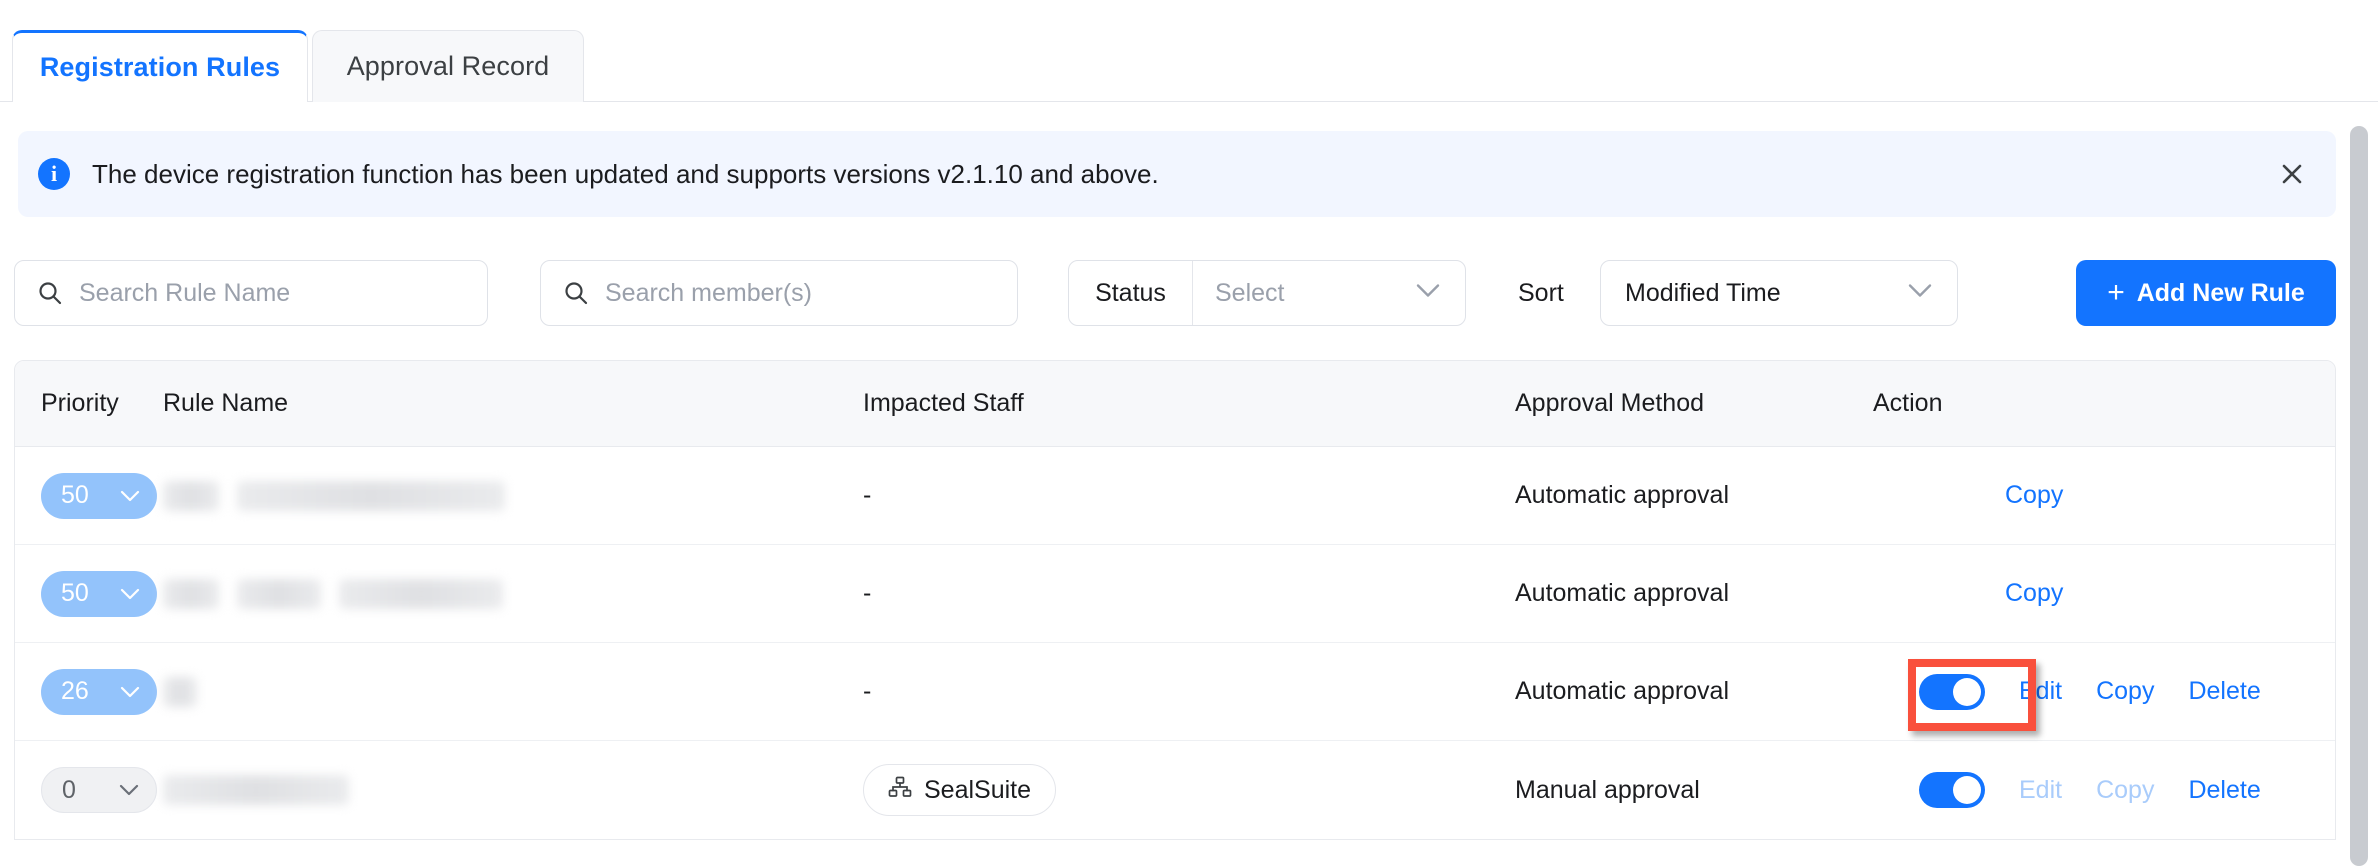  Describe the element at coordinates (708, 292) in the screenshot. I see `search-member-placeholder: Search member(s)` at that location.